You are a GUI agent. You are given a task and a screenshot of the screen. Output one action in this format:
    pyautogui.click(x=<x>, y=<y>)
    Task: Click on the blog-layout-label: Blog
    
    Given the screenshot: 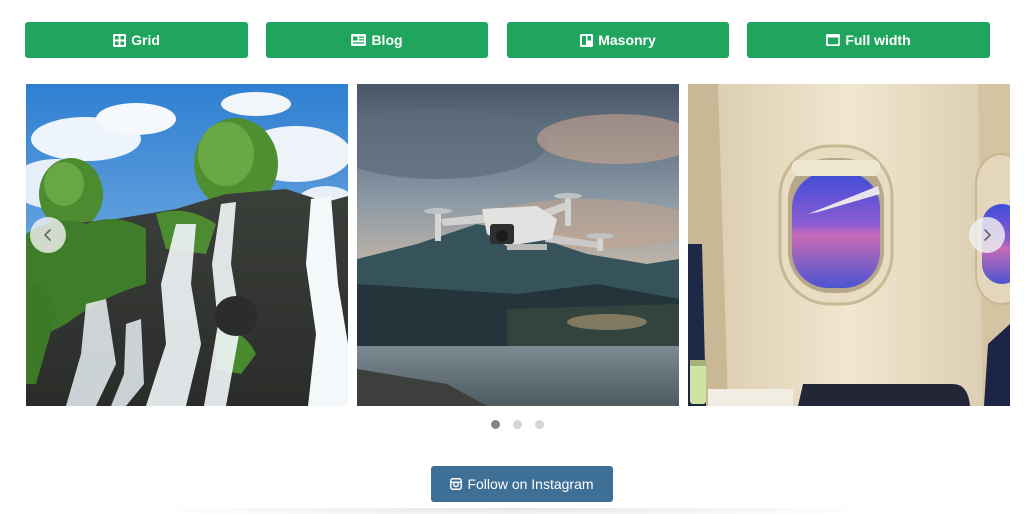 What is the action you would take?
    pyautogui.click(x=387, y=40)
    